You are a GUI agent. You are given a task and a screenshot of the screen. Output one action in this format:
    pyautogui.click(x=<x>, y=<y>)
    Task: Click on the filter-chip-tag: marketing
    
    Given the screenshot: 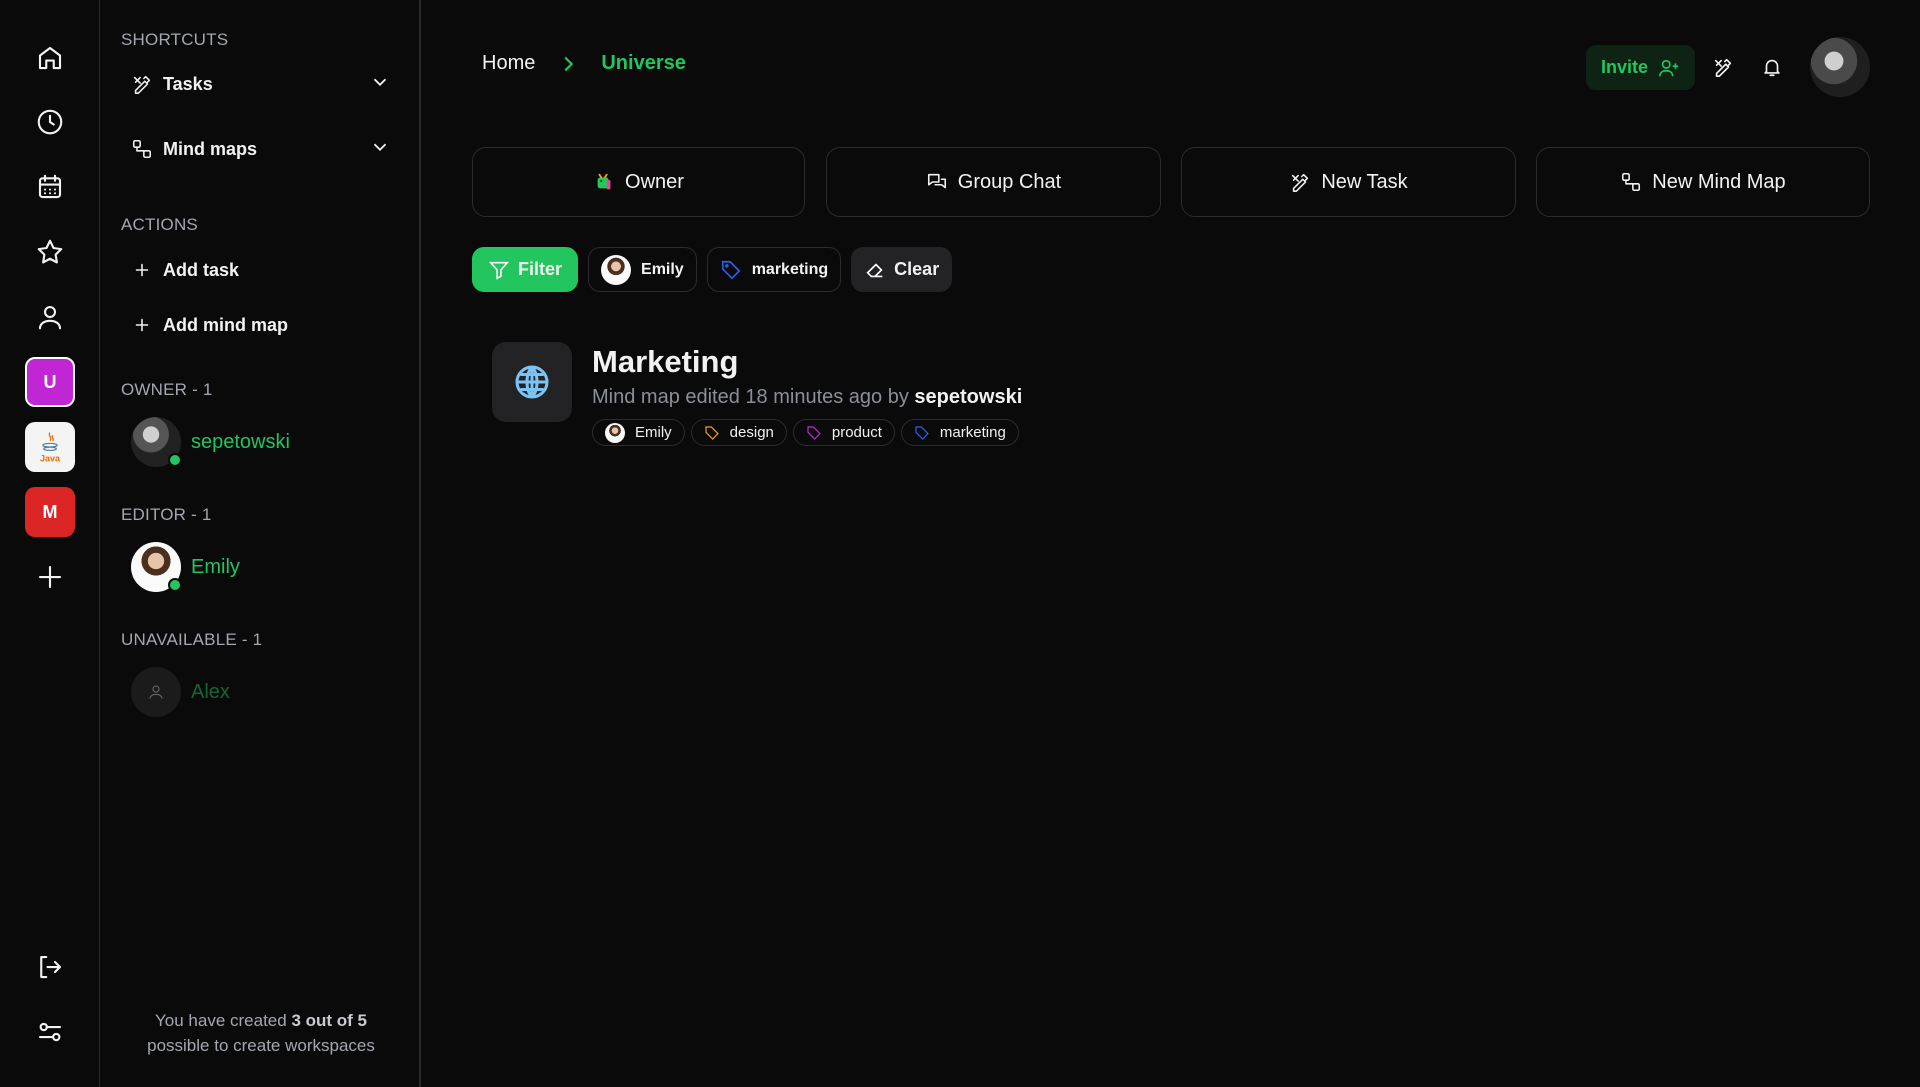 What is the action you would take?
    pyautogui.click(x=774, y=269)
    